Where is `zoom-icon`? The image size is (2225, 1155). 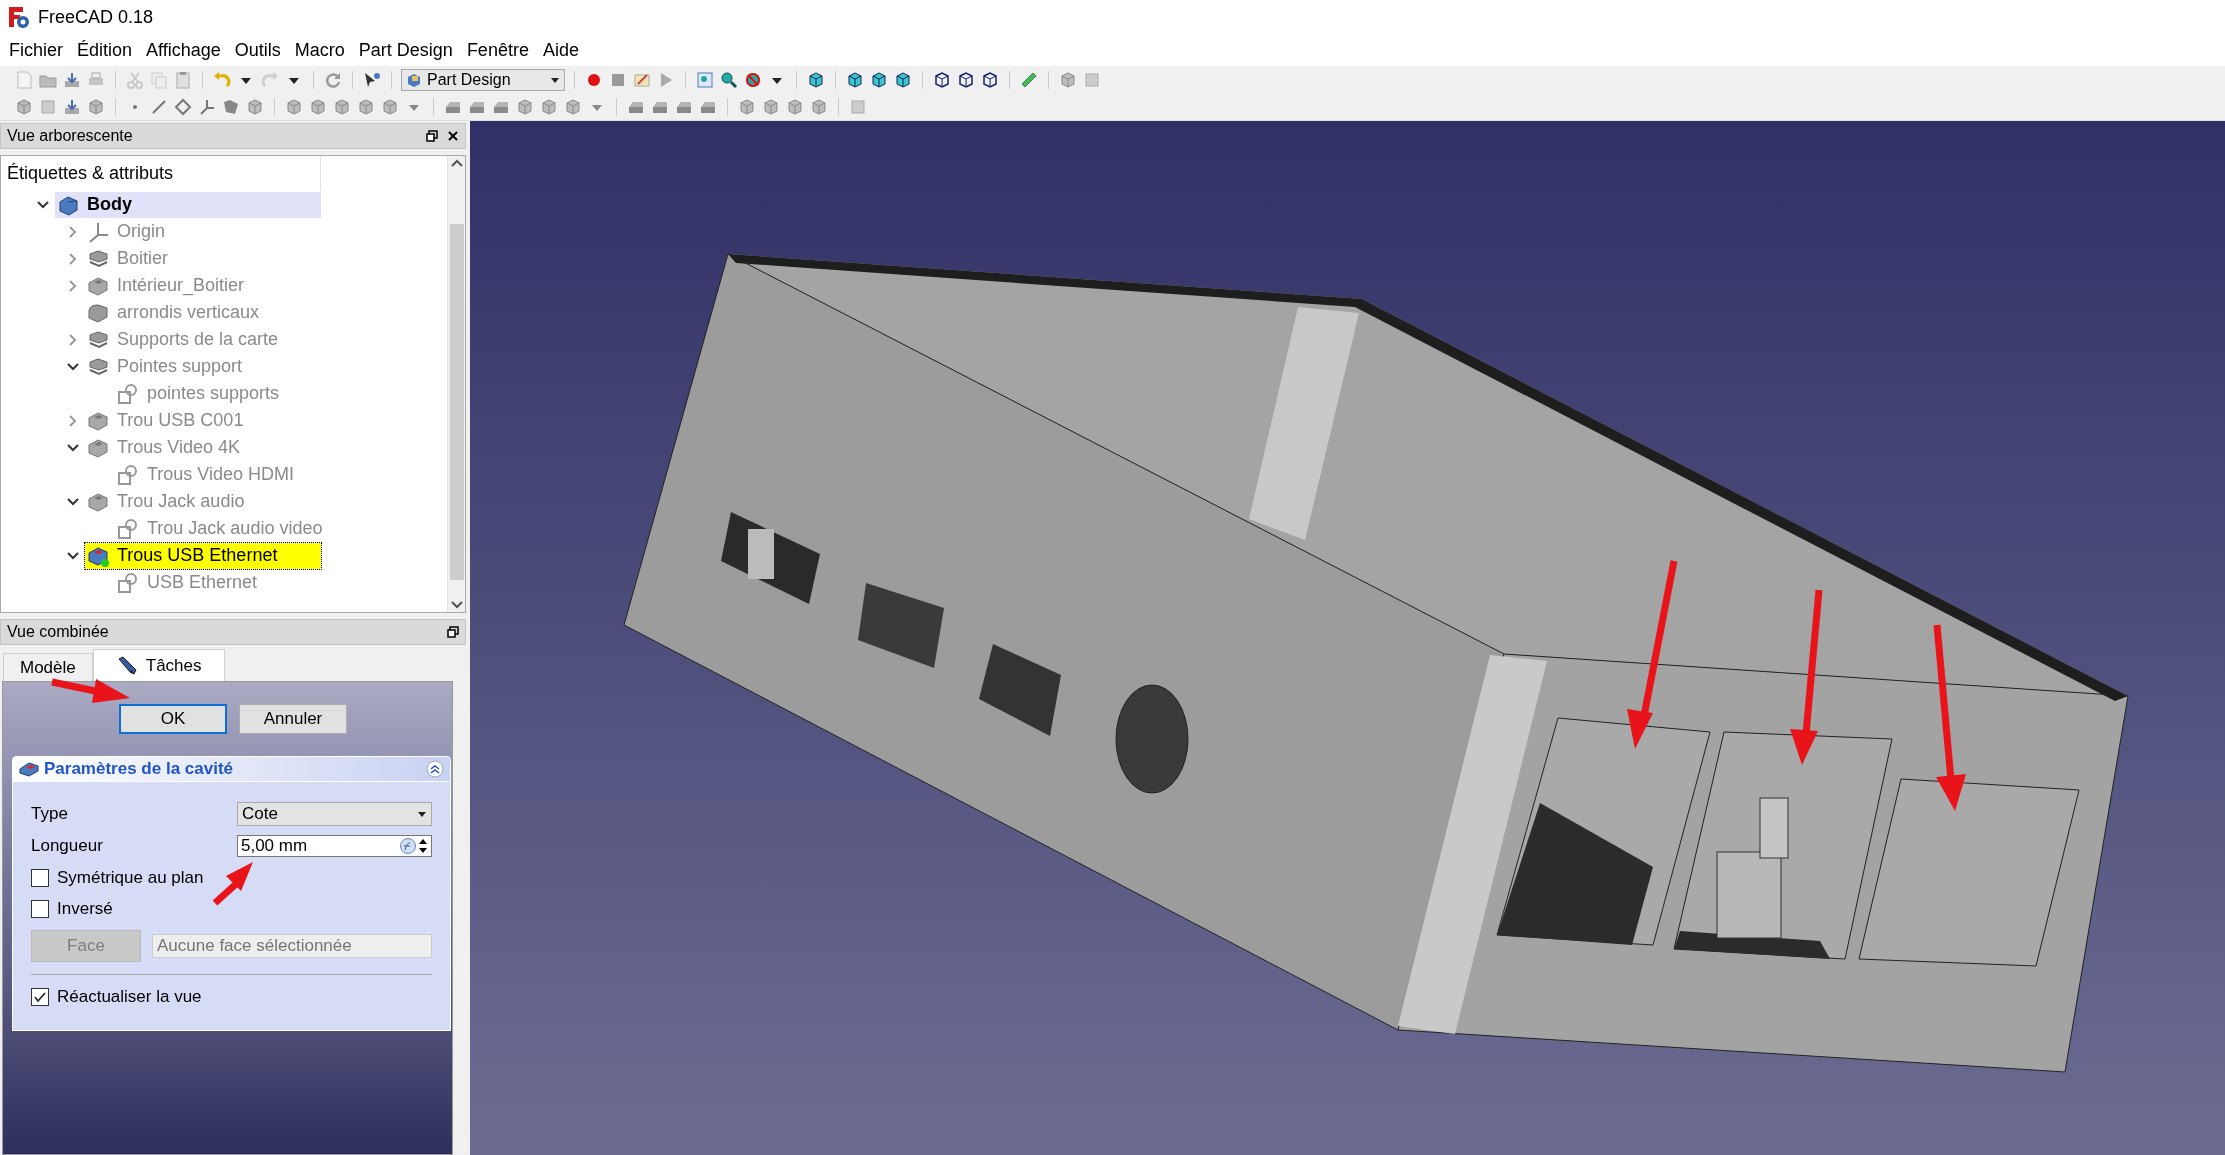 zoom-icon is located at coordinates (729, 79).